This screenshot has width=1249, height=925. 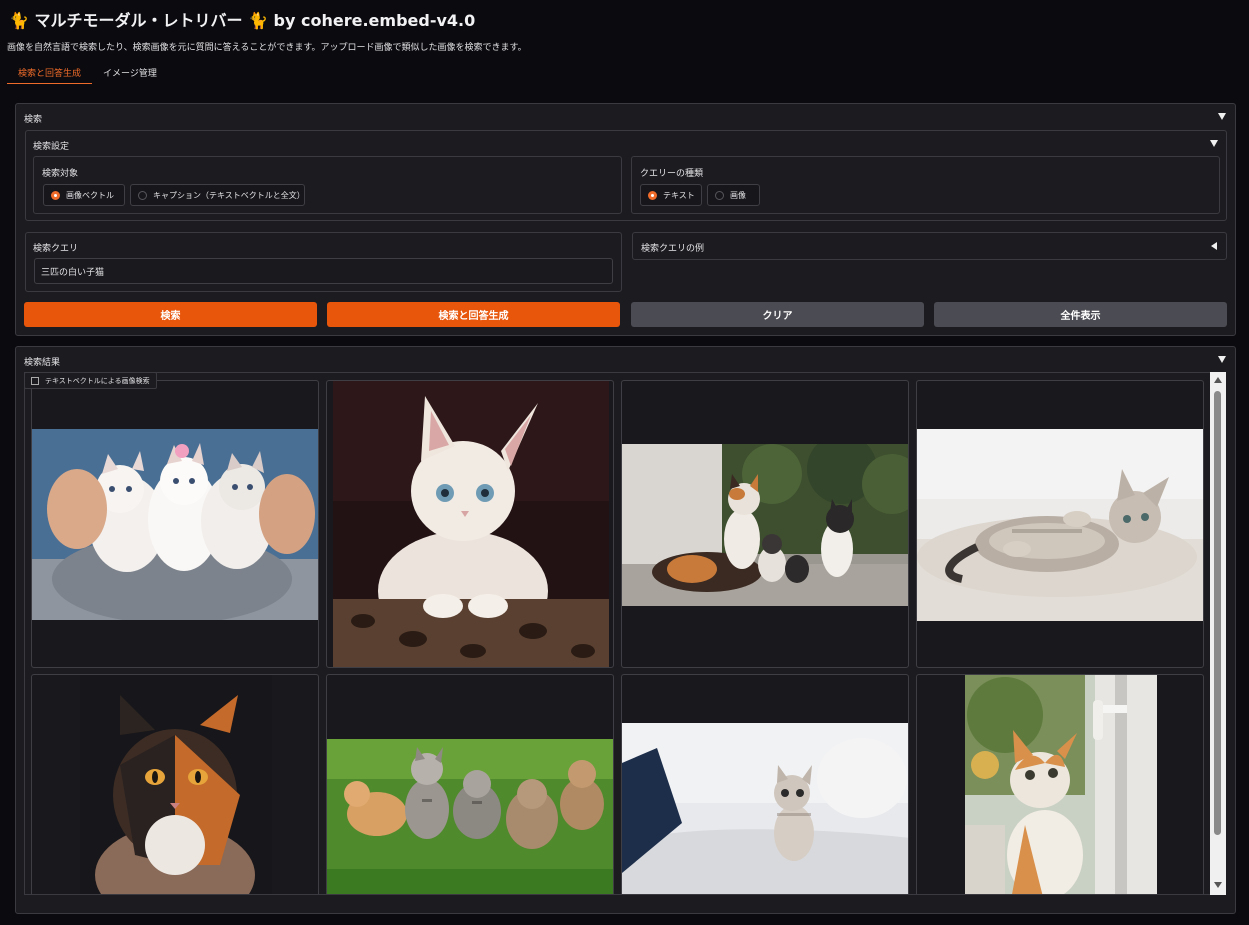 I want to click on radio-image-vector: 画像ベクトル, so click(x=84, y=195).